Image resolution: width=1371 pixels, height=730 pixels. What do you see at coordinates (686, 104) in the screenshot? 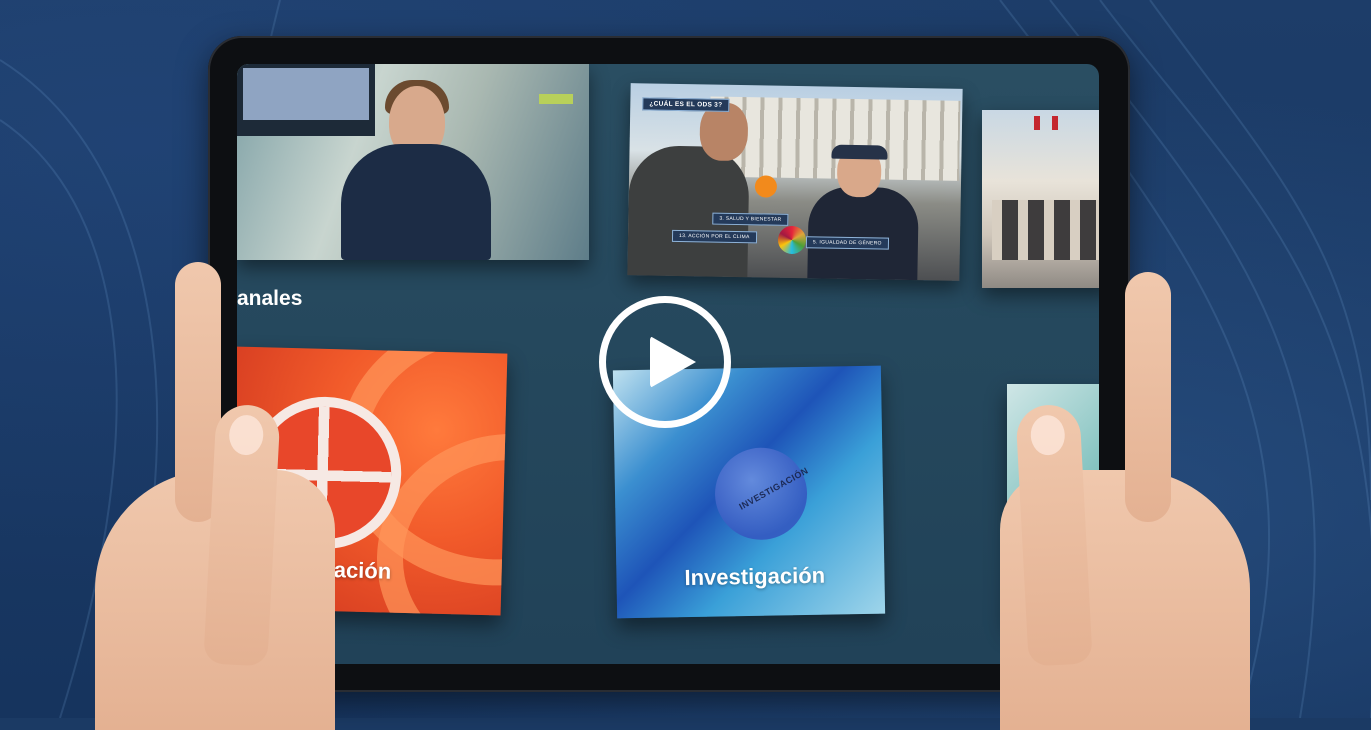
I see `ods-question: ¿CUÁL ES EL ODS 3?` at bounding box center [686, 104].